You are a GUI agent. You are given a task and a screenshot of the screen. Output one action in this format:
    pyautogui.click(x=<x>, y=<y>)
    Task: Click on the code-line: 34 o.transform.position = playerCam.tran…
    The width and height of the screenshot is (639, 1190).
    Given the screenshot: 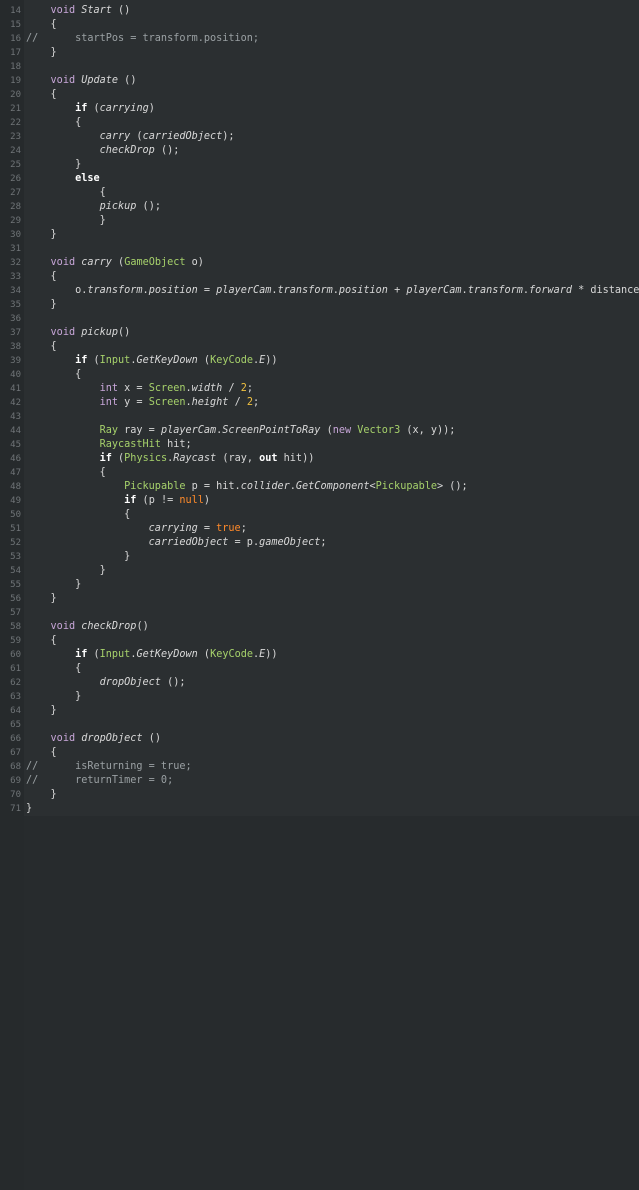 What is the action you would take?
    pyautogui.click(x=319, y=291)
    